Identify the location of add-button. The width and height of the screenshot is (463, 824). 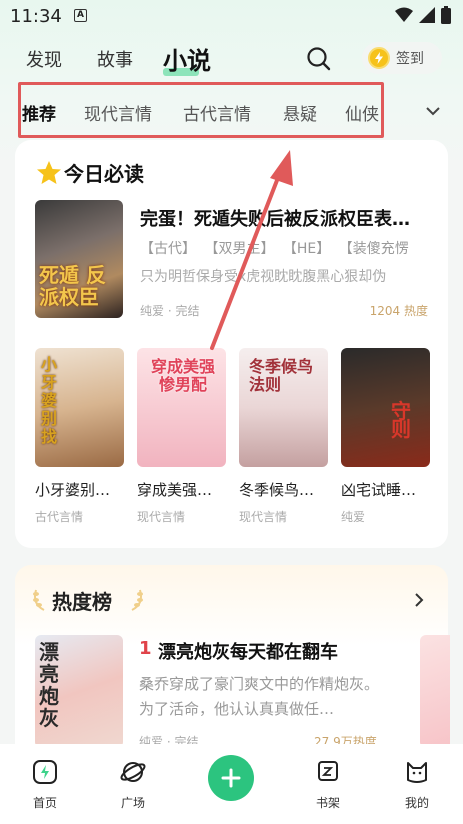
(231, 778).